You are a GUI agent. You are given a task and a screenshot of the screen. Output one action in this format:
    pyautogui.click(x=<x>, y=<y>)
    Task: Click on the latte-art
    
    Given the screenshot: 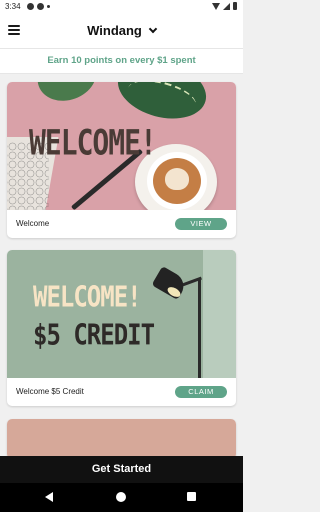 What is the action you would take?
    pyautogui.click(x=177, y=179)
    